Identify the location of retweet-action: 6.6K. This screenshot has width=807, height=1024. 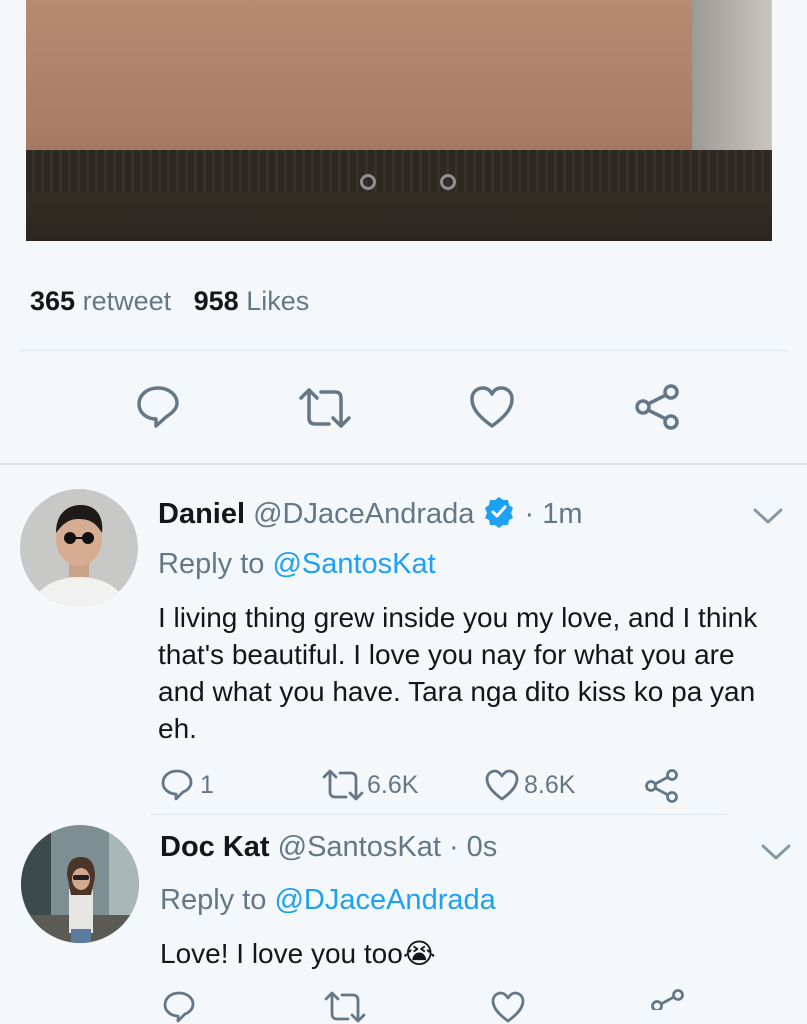
(369, 785).